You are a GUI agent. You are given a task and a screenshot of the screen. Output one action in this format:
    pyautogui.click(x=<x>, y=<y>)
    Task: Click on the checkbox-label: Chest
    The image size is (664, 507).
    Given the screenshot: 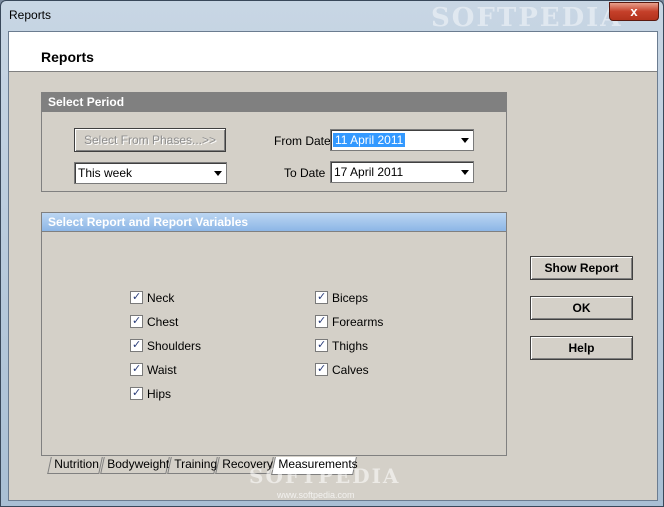 What is the action you would take?
    pyautogui.click(x=163, y=322)
    